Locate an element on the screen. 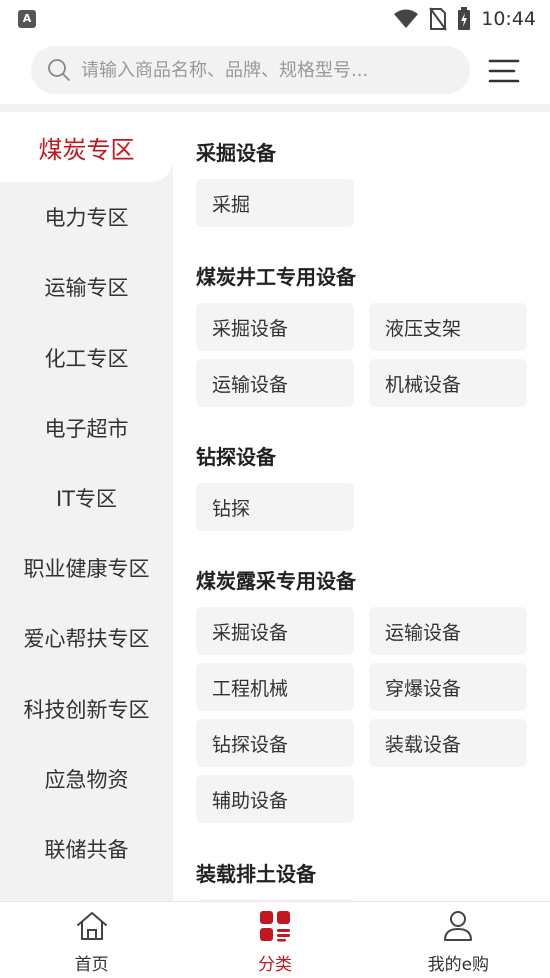 The width and height of the screenshot is (550, 978). battery-charging-icon is located at coordinates (464, 18).